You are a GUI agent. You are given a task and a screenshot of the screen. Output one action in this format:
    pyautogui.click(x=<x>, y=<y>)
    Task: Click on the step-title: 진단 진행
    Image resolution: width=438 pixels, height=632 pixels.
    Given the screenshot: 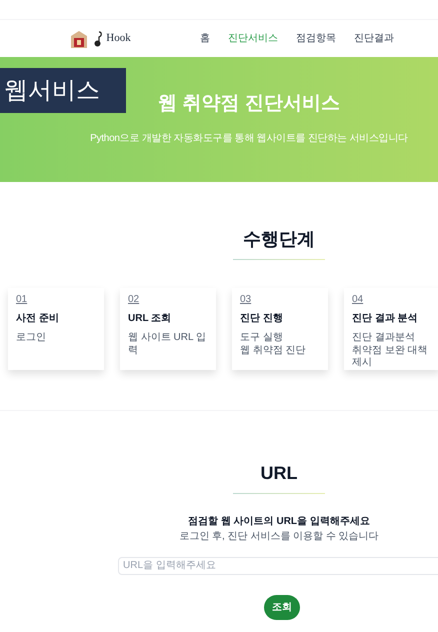 What is the action you would take?
    pyautogui.click(x=262, y=319)
    